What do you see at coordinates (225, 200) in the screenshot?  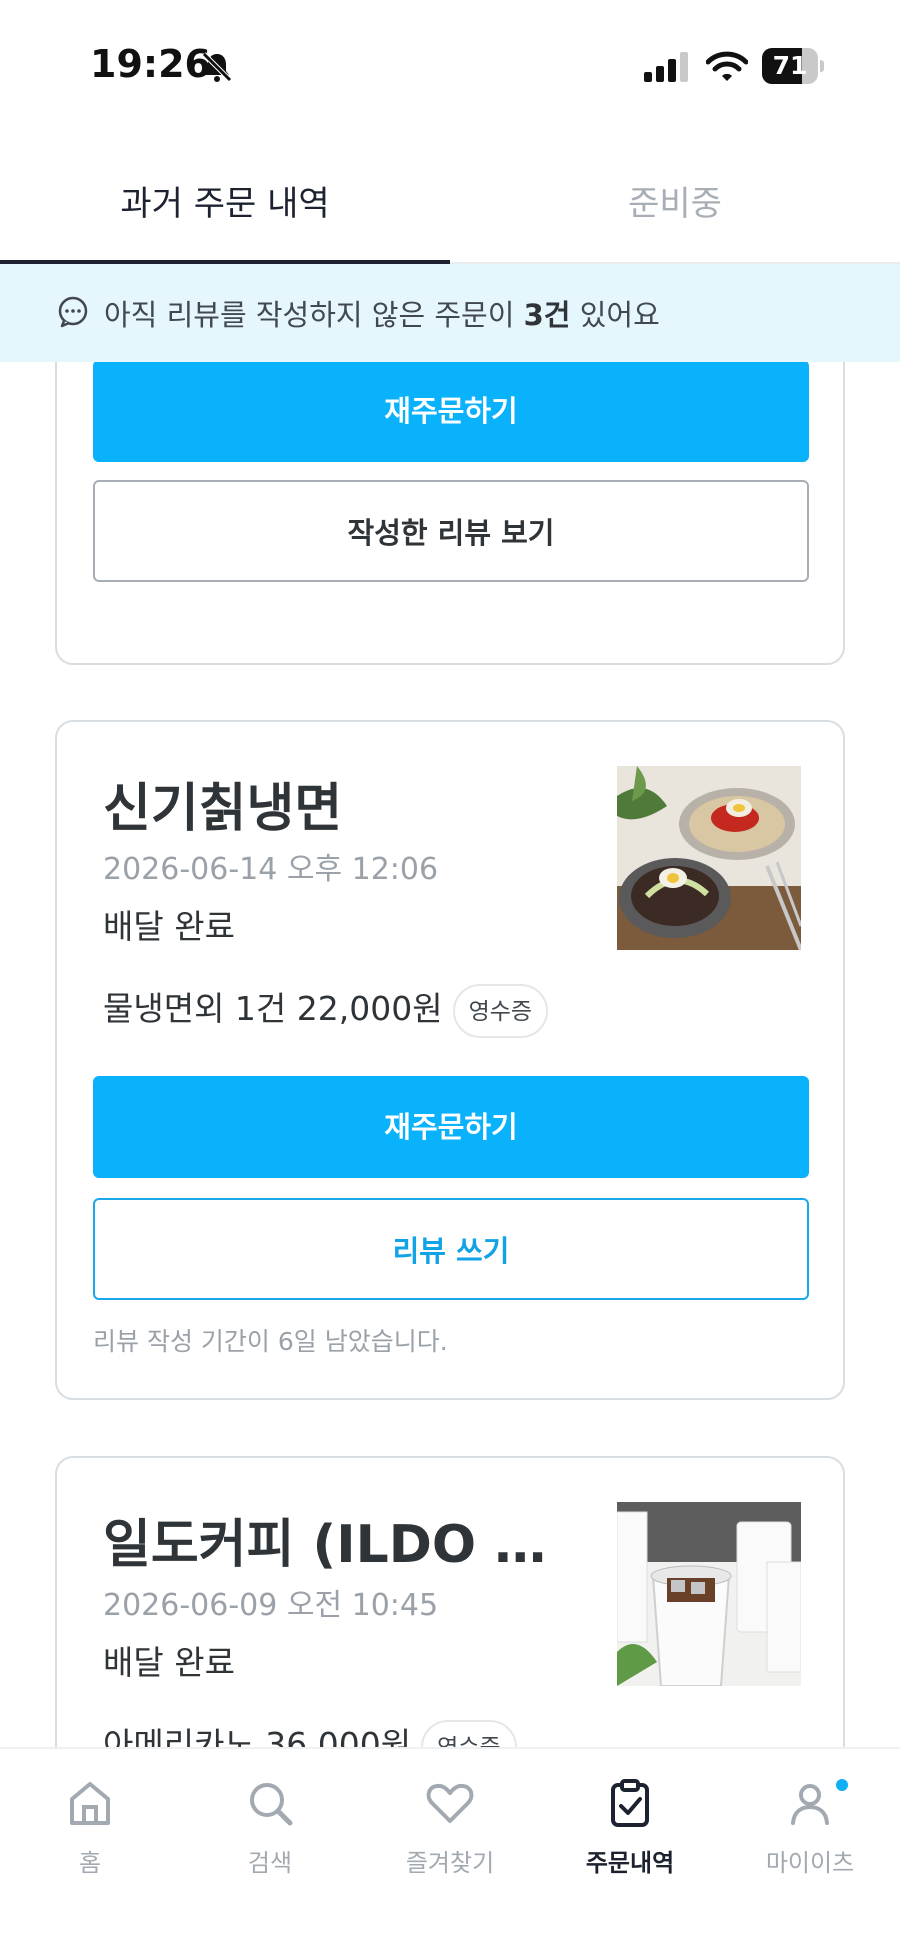 I see `tab-past-orders: 과거 주문 내역` at bounding box center [225, 200].